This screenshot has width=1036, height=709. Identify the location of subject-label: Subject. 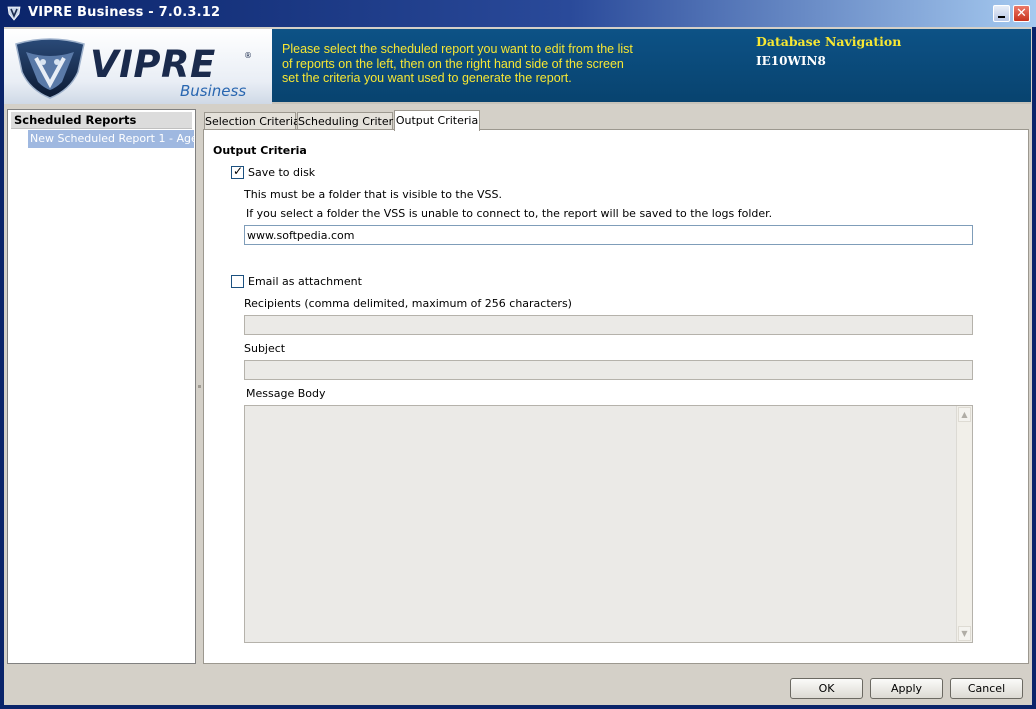
(265, 348).